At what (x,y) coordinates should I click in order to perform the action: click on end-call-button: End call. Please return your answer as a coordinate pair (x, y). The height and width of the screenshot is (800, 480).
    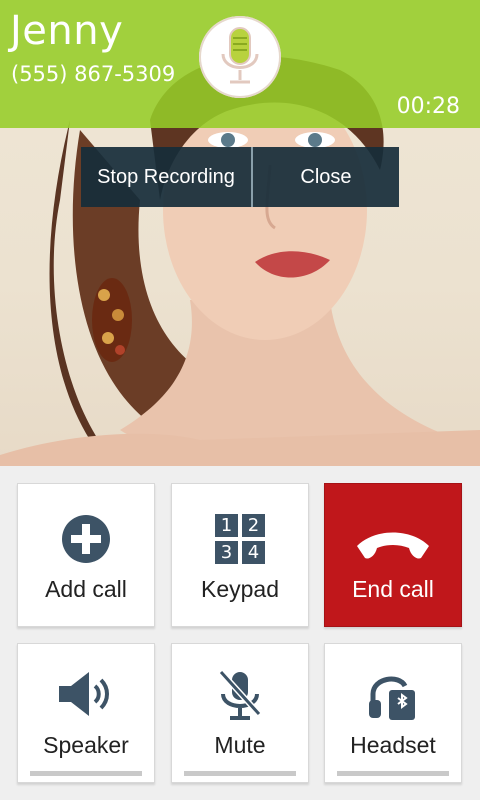
    Looking at the image, I should click on (393, 555).